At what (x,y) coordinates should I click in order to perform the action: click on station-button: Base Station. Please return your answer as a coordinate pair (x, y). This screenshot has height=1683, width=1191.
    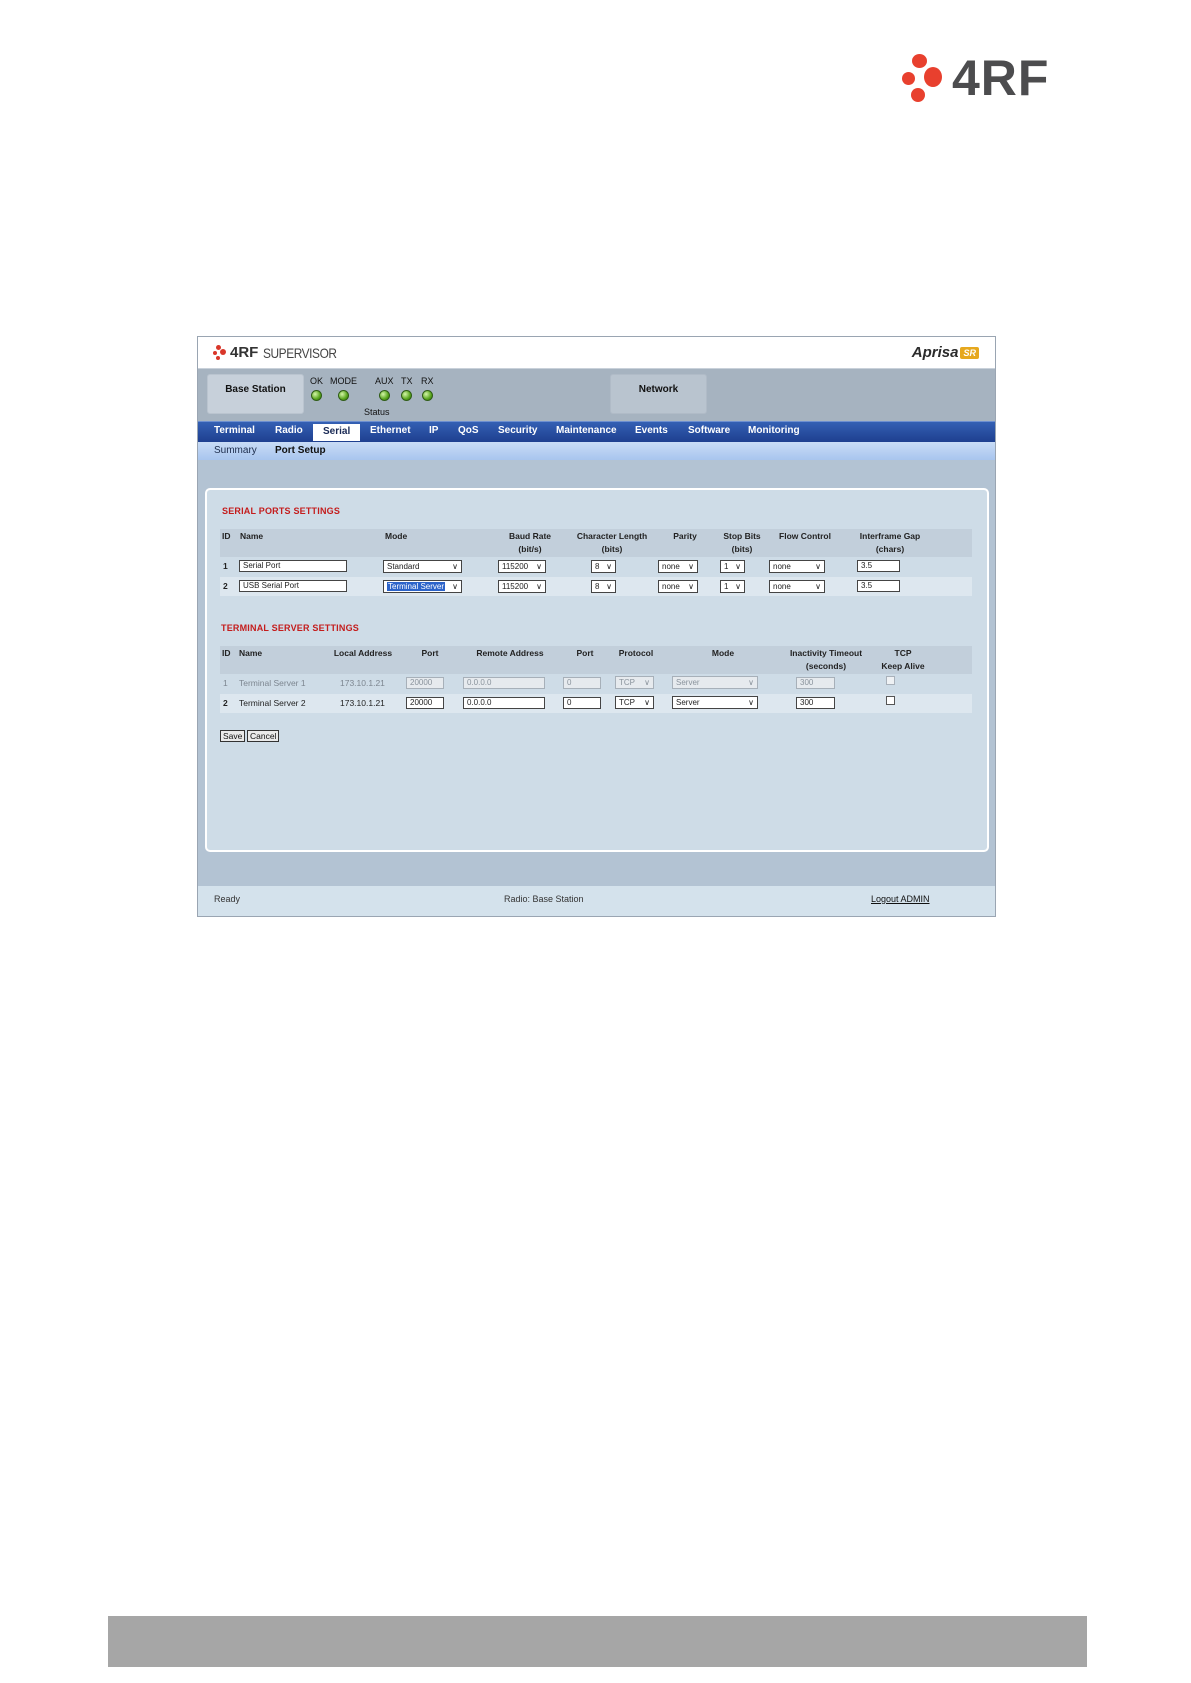
    Looking at the image, I should click on (255, 394).